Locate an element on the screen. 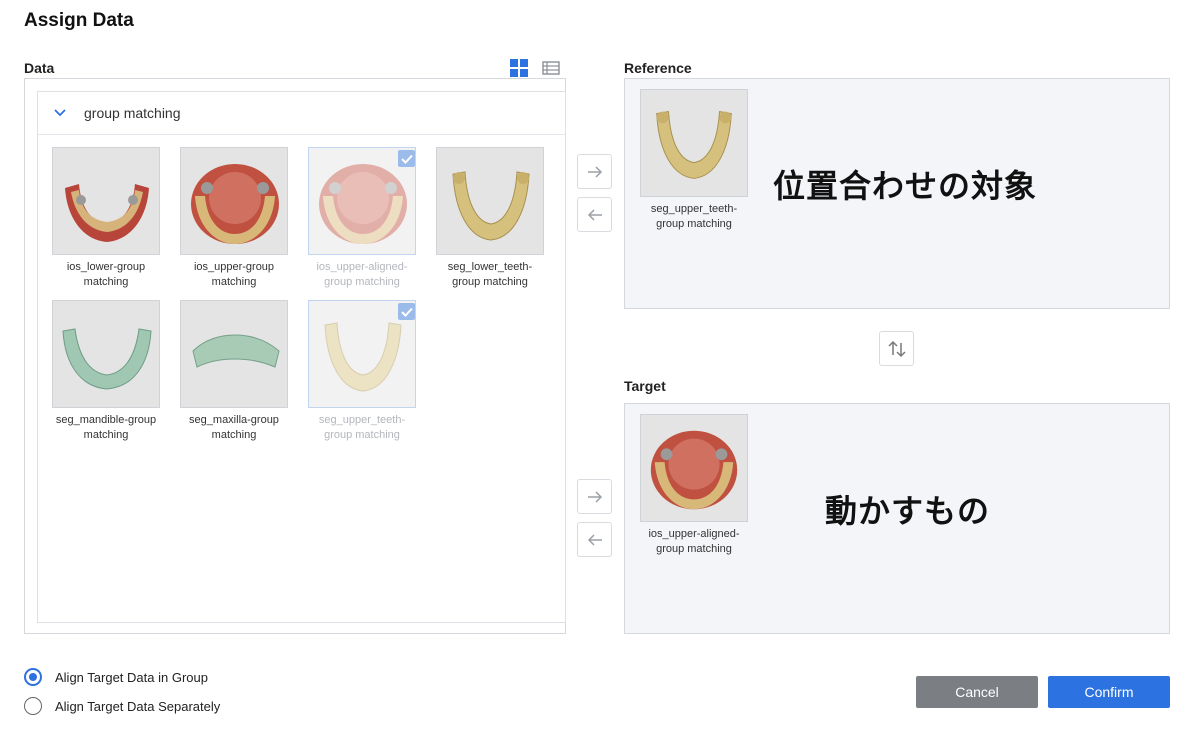 This screenshot has width=1200, height=737. reference-panel: seg_upper_teeth-group matching 位置合わせの対象 is located at coordinates (897, 193).